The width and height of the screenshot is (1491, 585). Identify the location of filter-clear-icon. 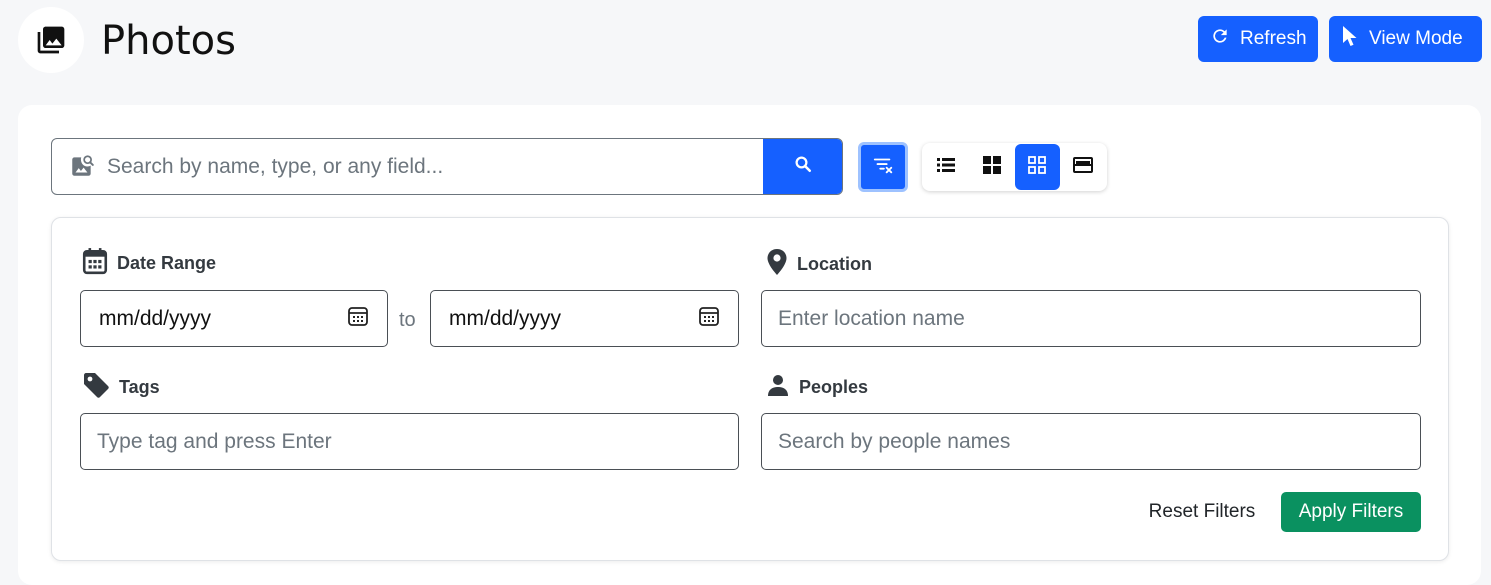
(883, 167).